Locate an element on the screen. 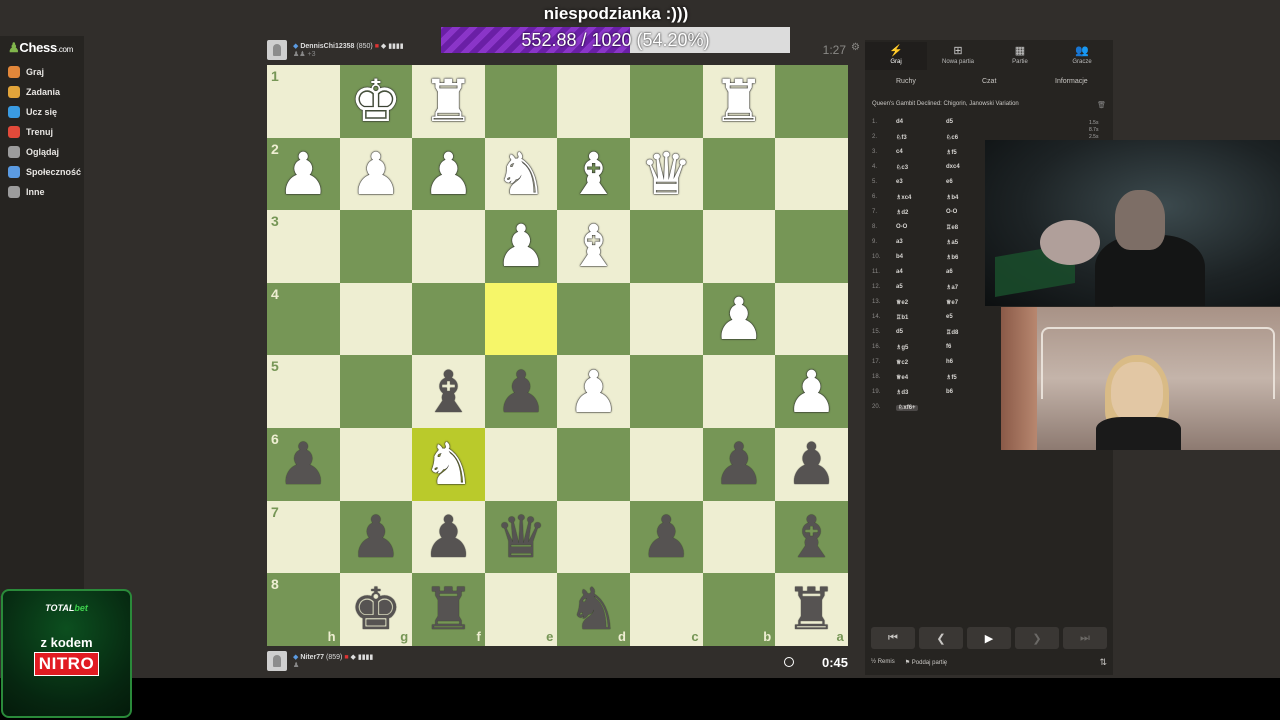 The image size is (1280, 720). square-h3: 3 is located at coordinates (303, 246).